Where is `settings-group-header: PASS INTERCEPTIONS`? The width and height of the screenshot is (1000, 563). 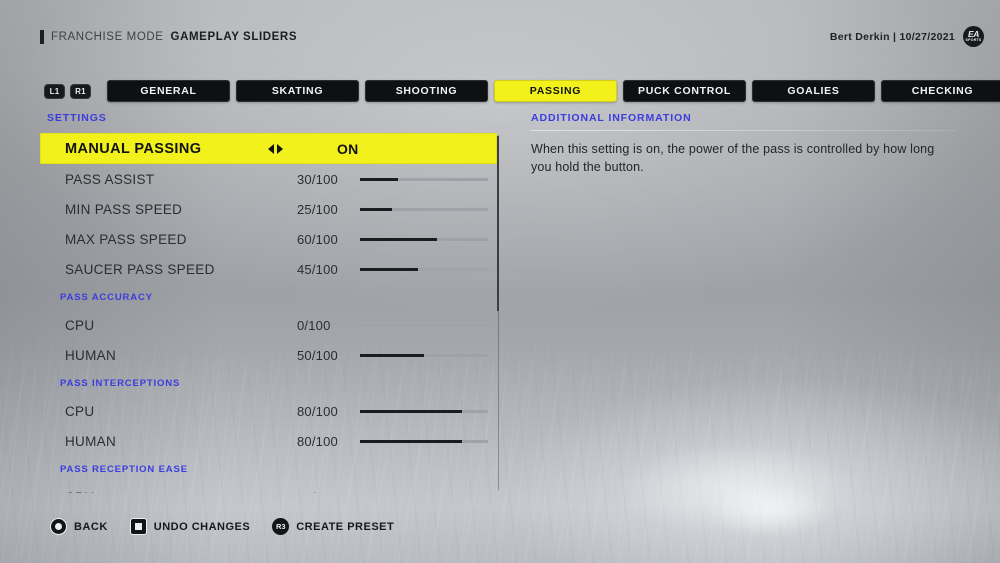
settings-group-header: PASS INTERCEPTIONS is located at coordinates (271, 383).